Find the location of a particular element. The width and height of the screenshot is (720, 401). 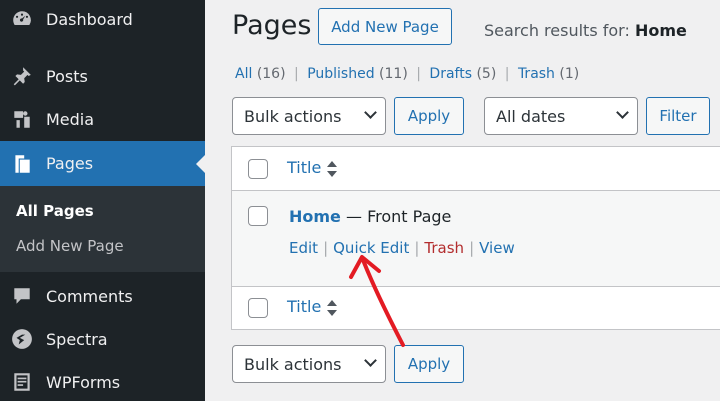

search-term: Home is located at coordinates (660, 30).